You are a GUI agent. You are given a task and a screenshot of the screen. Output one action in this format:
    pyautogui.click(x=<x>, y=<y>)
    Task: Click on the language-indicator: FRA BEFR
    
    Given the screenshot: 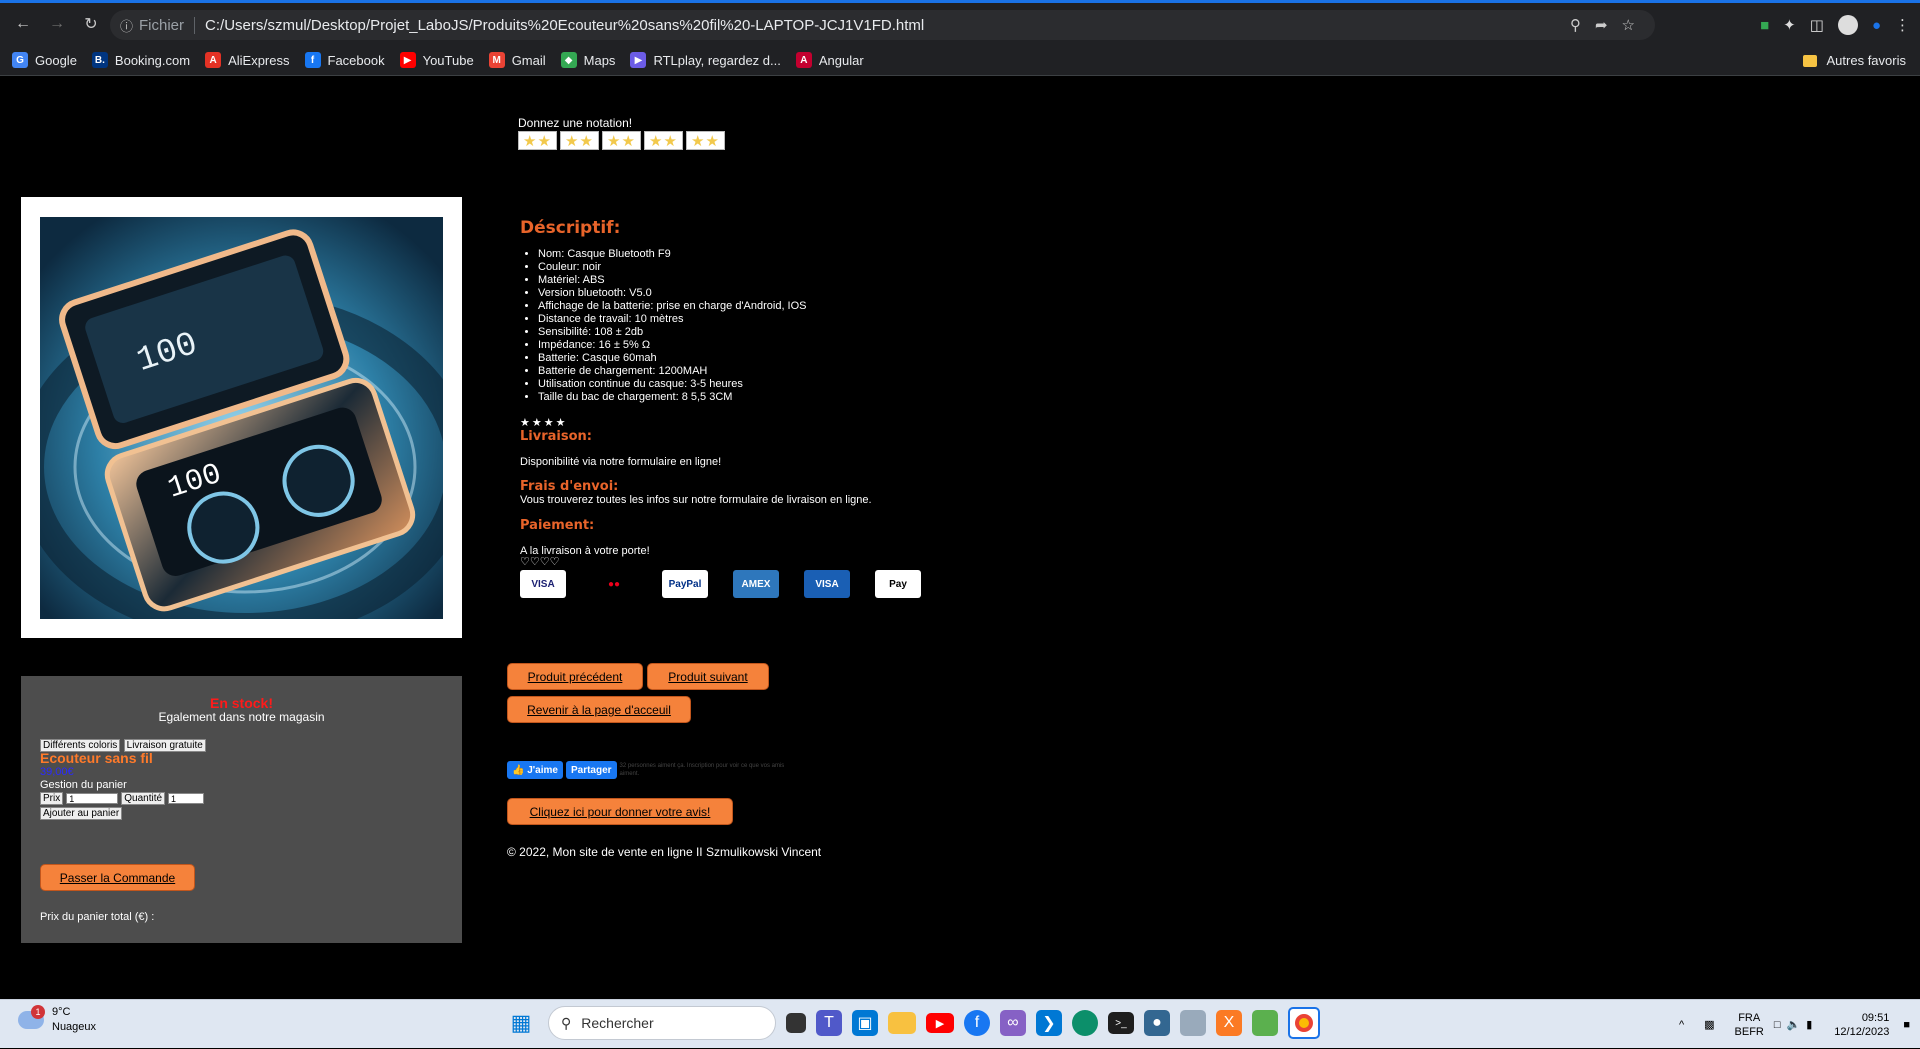 What is the action you would take?
    pyautogui.click(x=1749, y=1025)
    